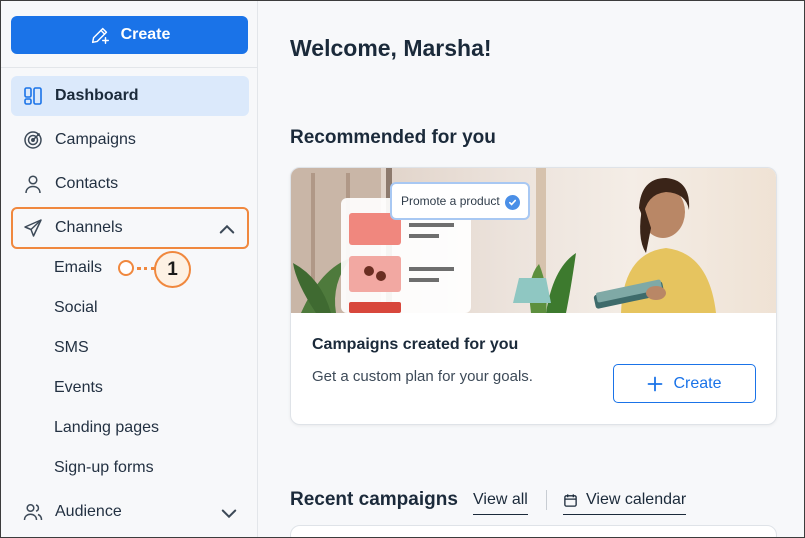  Describe the element at coordinates (546, 500) in the screenshot. I see `link-separator` at that location.